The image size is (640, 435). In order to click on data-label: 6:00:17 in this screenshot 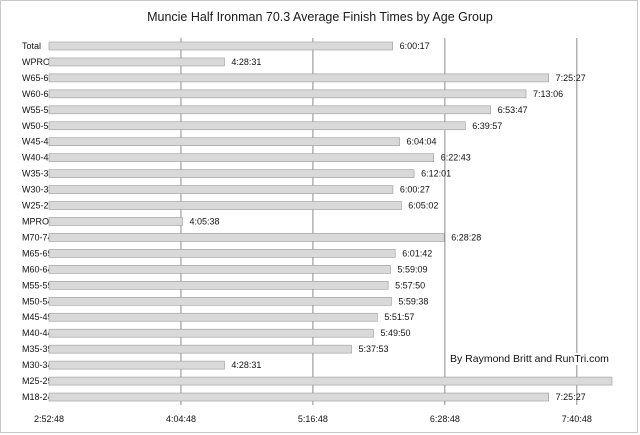, I will do `click(415, 46)`.